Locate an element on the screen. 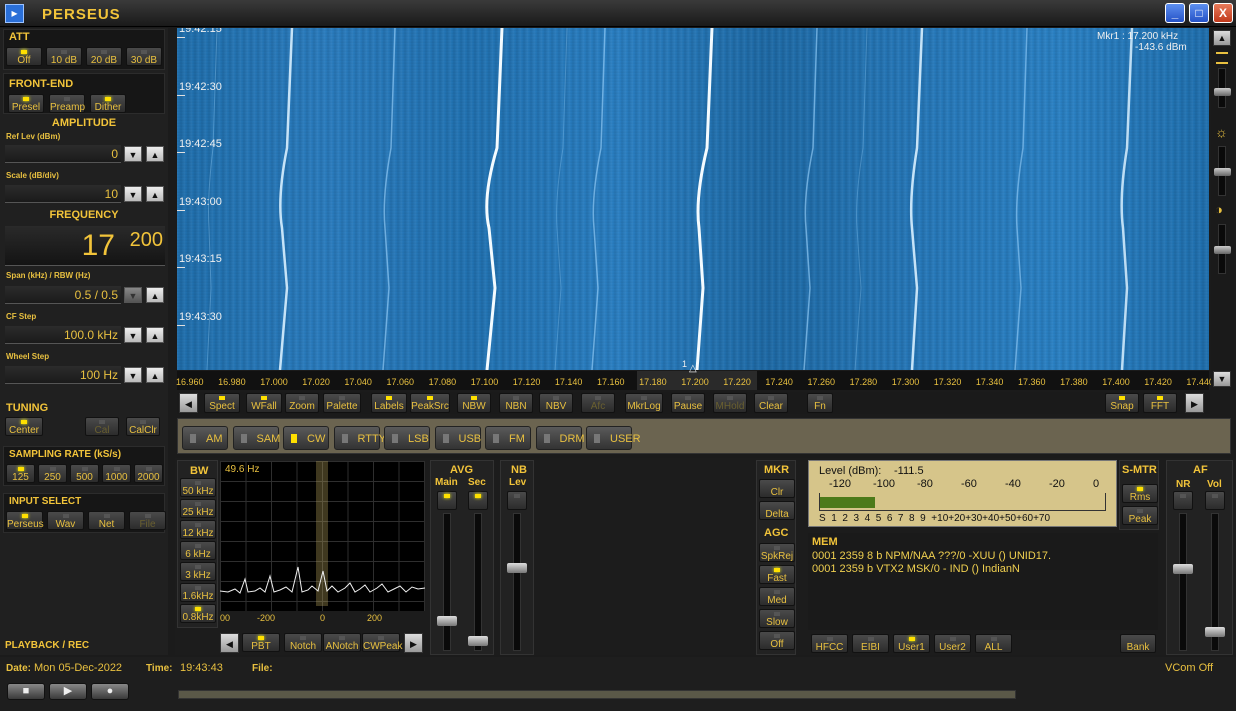 This screenshot has height=711, width=1236. nb-level-slider is located at coordinates (517, 582).